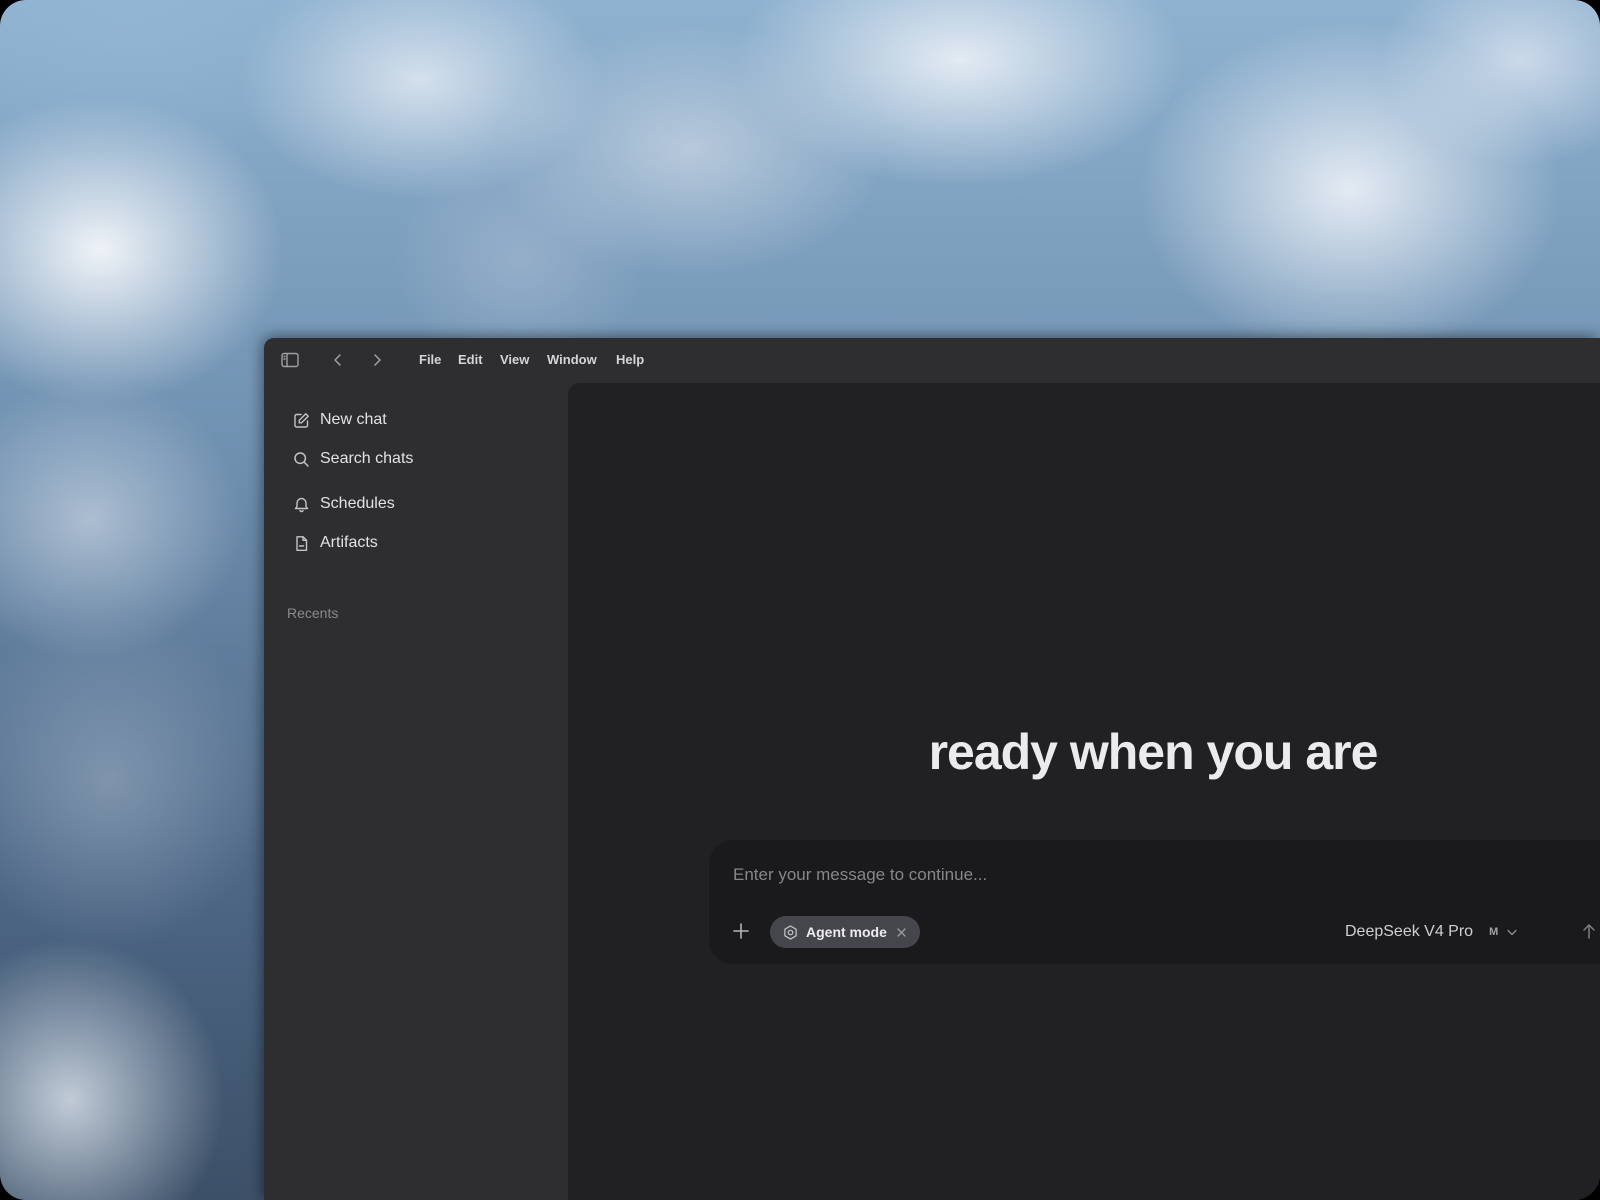 The height and width of the screenshot is (1200, 1600). What do you see at coordinates (301, 543) in the screenshot?
I see `document-icon` at bounding box center [301, 543].